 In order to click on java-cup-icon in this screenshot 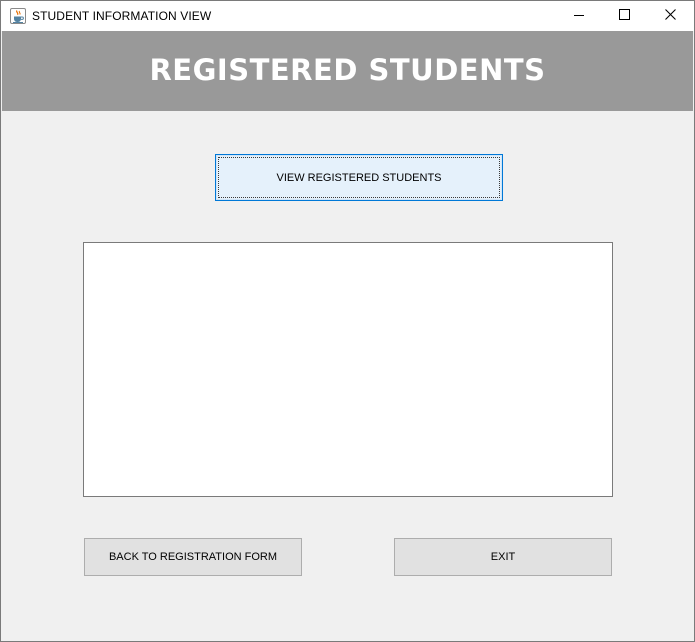, I will do `click(18, 16)`.